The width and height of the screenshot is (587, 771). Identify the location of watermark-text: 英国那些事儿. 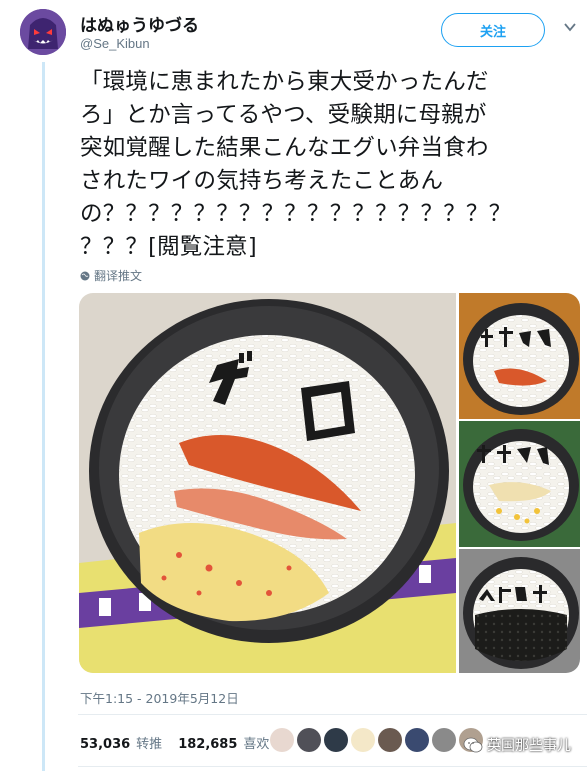
(529, 746).